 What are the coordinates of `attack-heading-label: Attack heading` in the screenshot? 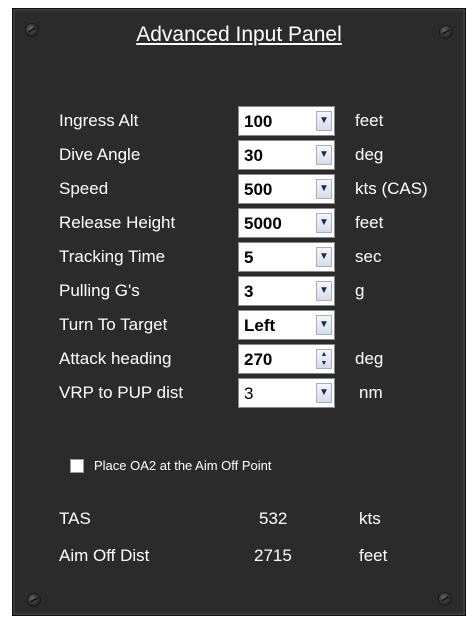 It's located at (115, 358).